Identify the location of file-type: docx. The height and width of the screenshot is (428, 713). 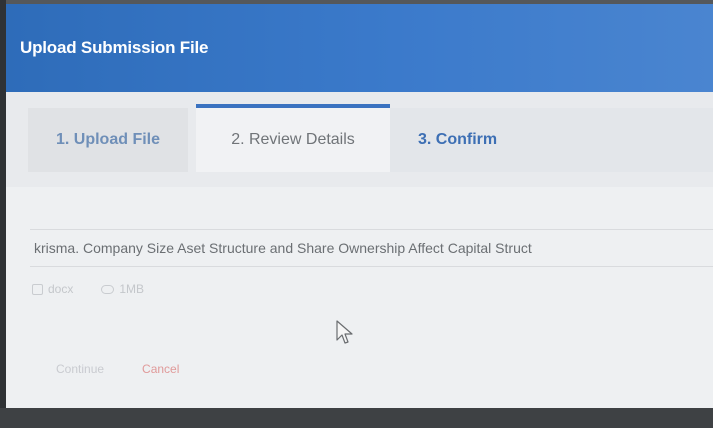
(52, 289).